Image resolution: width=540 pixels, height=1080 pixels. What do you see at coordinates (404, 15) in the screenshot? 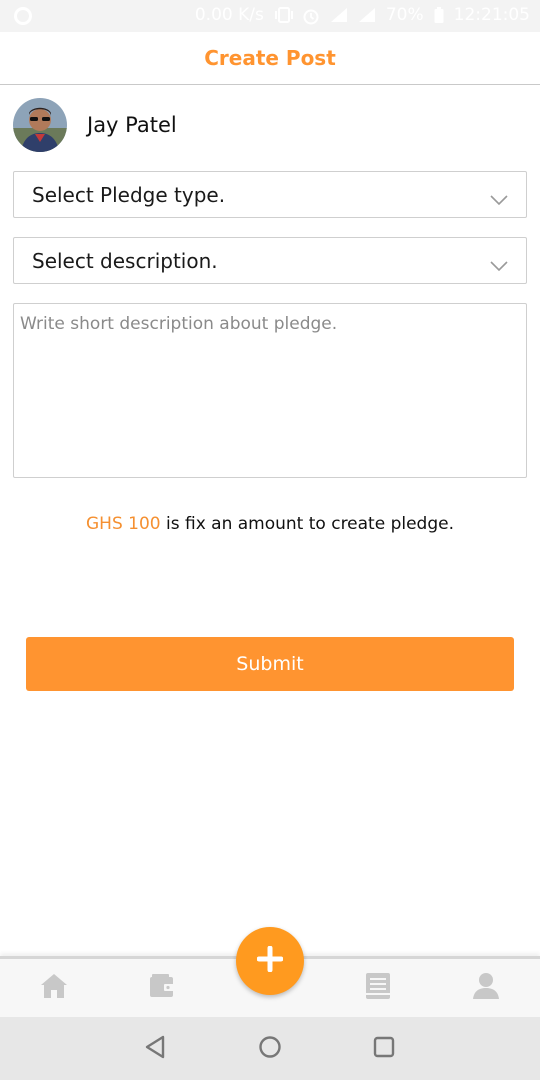
I see `battery-percent: 70%` at bounding box center [404, 15].